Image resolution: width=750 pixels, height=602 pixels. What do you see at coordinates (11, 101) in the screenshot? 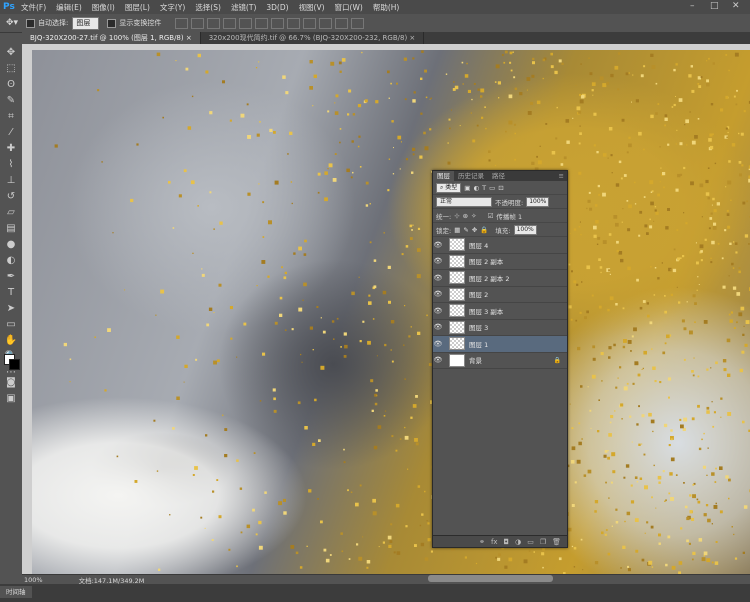
I see `quick-select-tool-icon: ✎` at bounding box center [11, 101].